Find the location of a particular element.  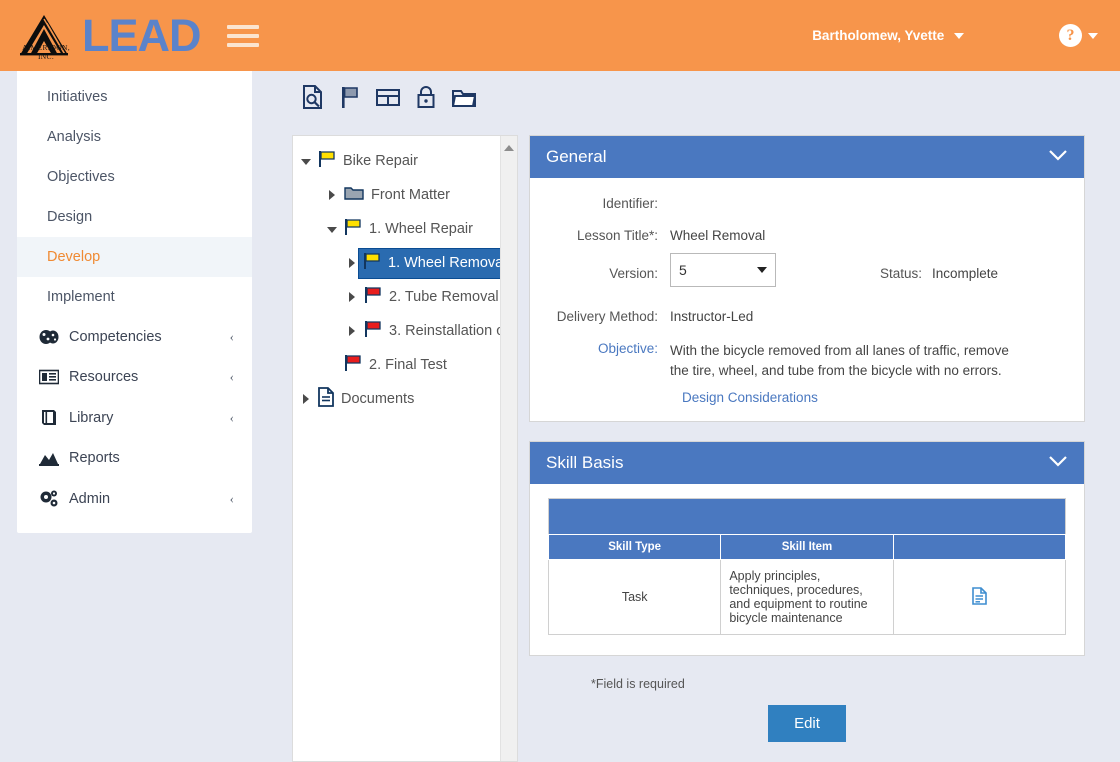

sidebar-item-resources: Resources ‹ is located at coordinates (134, 377).